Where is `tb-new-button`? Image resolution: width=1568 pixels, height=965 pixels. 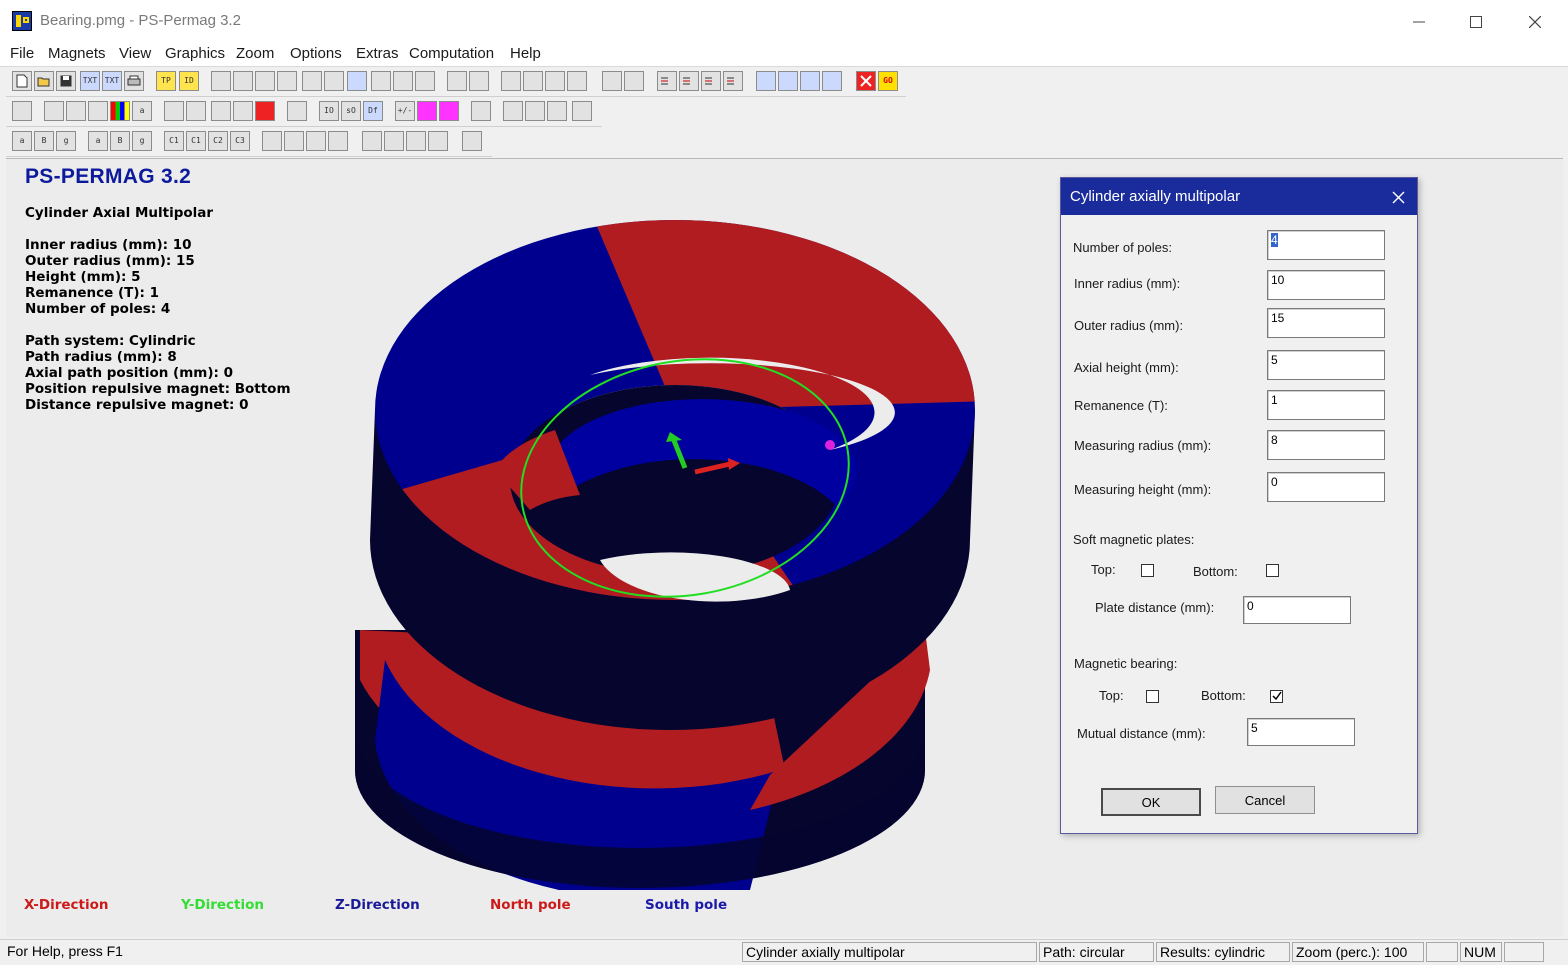
tb-new-button is located at coordinates (22, 81).